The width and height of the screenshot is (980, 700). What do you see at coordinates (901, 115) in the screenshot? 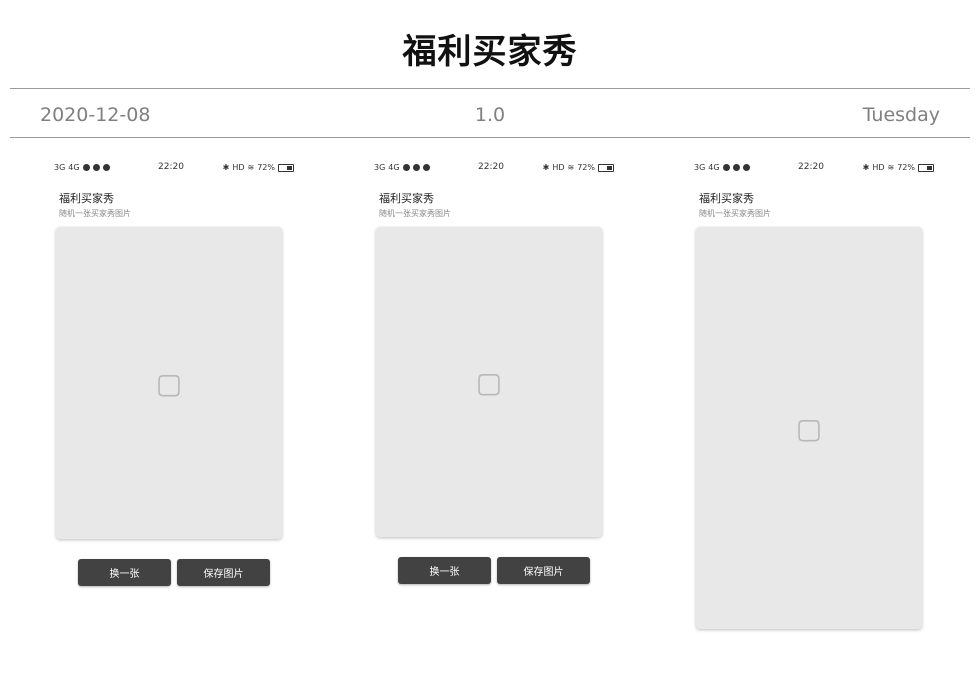
I see `weekday-label: Tuesday` at bounding box center [901, 115].